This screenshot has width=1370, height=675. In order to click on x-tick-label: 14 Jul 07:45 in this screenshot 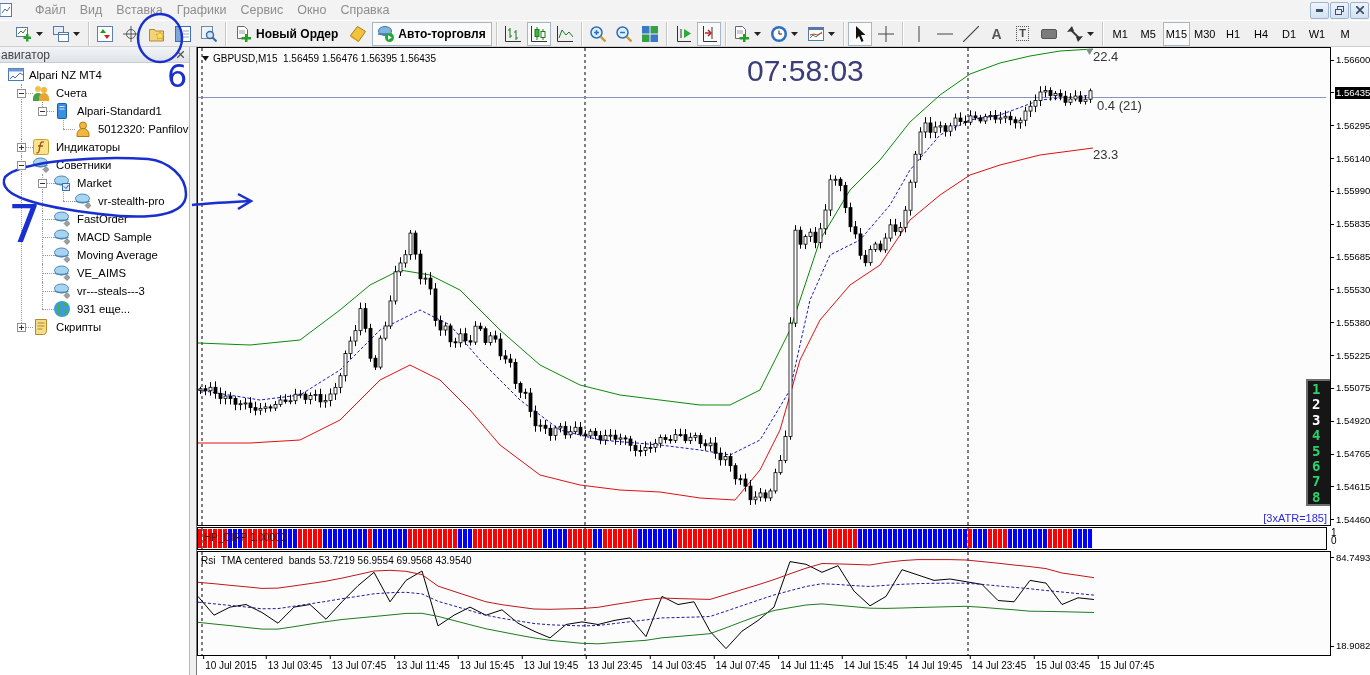, I will do `click(743, 665)`.